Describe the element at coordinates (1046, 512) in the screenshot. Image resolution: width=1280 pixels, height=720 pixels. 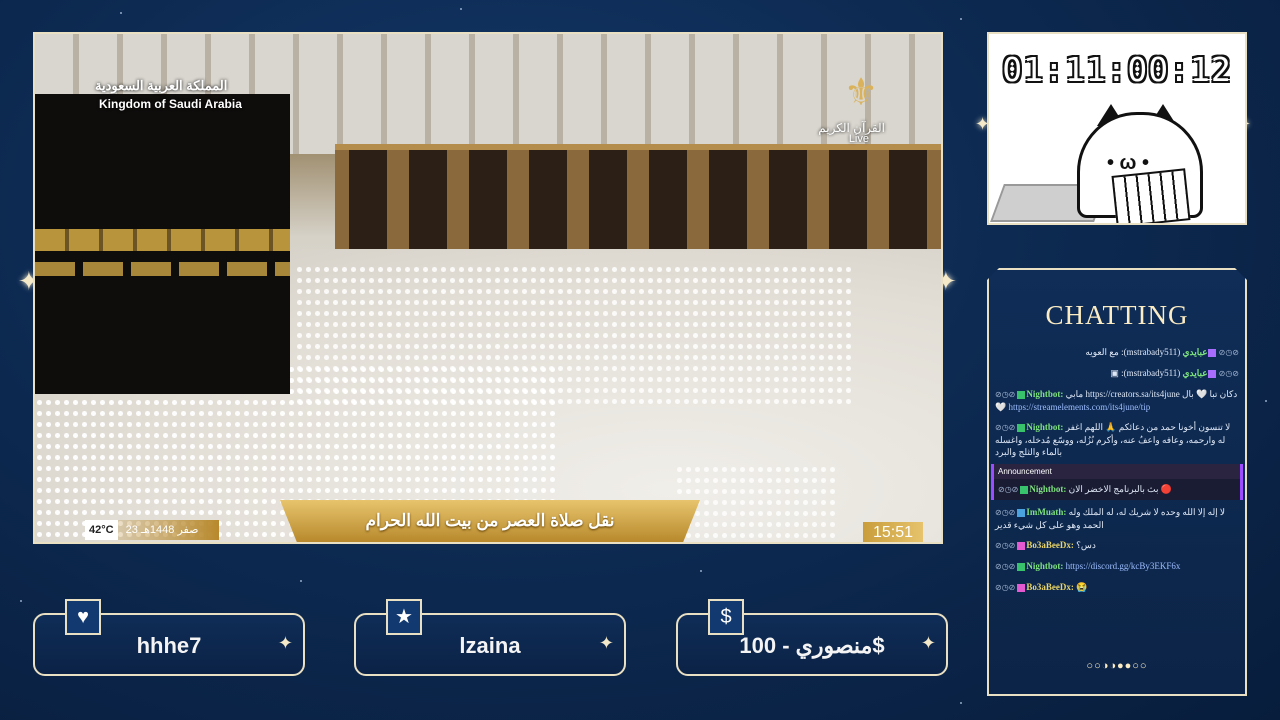
I see `chat-username: ImMuath:` at that location.